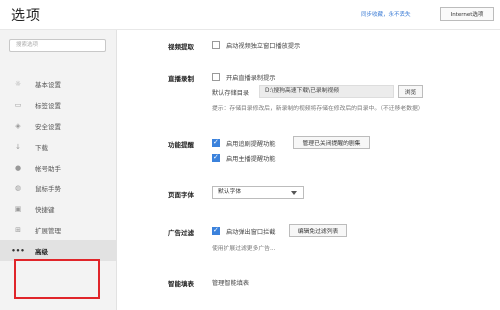  Describe the element at coordinates (41, 251) in the screenshot. I see `sidebar-item-label: 高级` at that location.